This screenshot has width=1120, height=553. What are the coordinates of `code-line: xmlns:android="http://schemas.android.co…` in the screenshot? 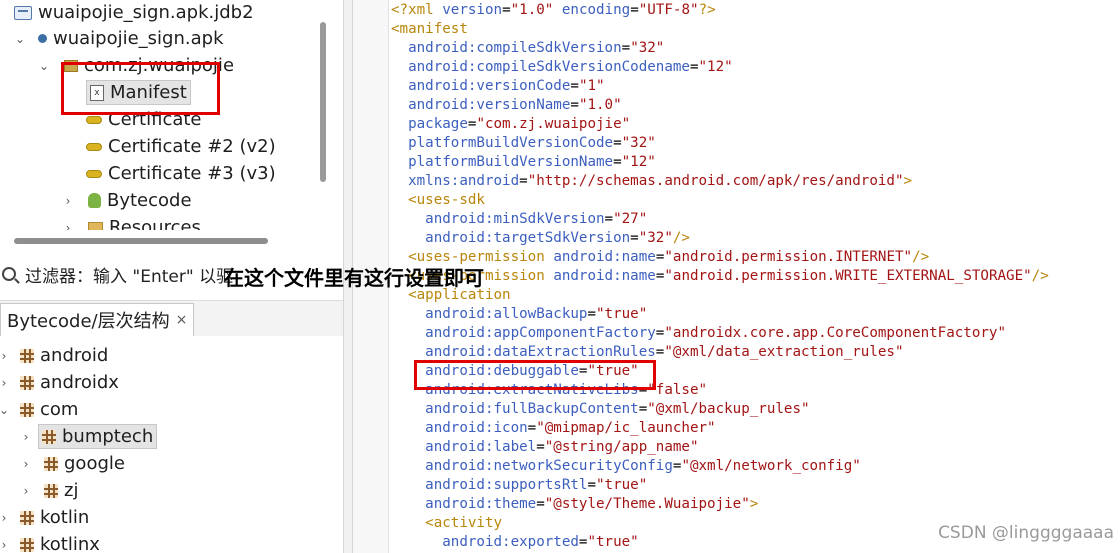 It's located at (755, 181).